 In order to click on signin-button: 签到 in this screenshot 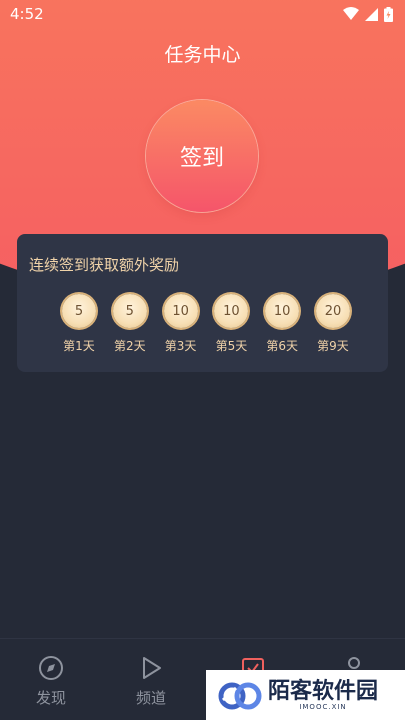, I will do `click(202, 156)`.